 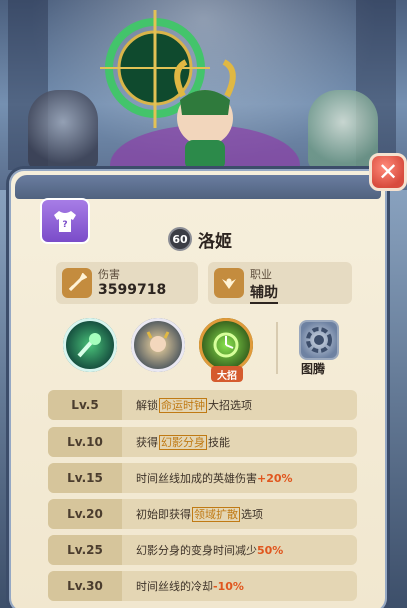 What do you see at coordinates (261, 274) in the screenshot?
I see `role-label: 职业` at bounding box center [261, 274].